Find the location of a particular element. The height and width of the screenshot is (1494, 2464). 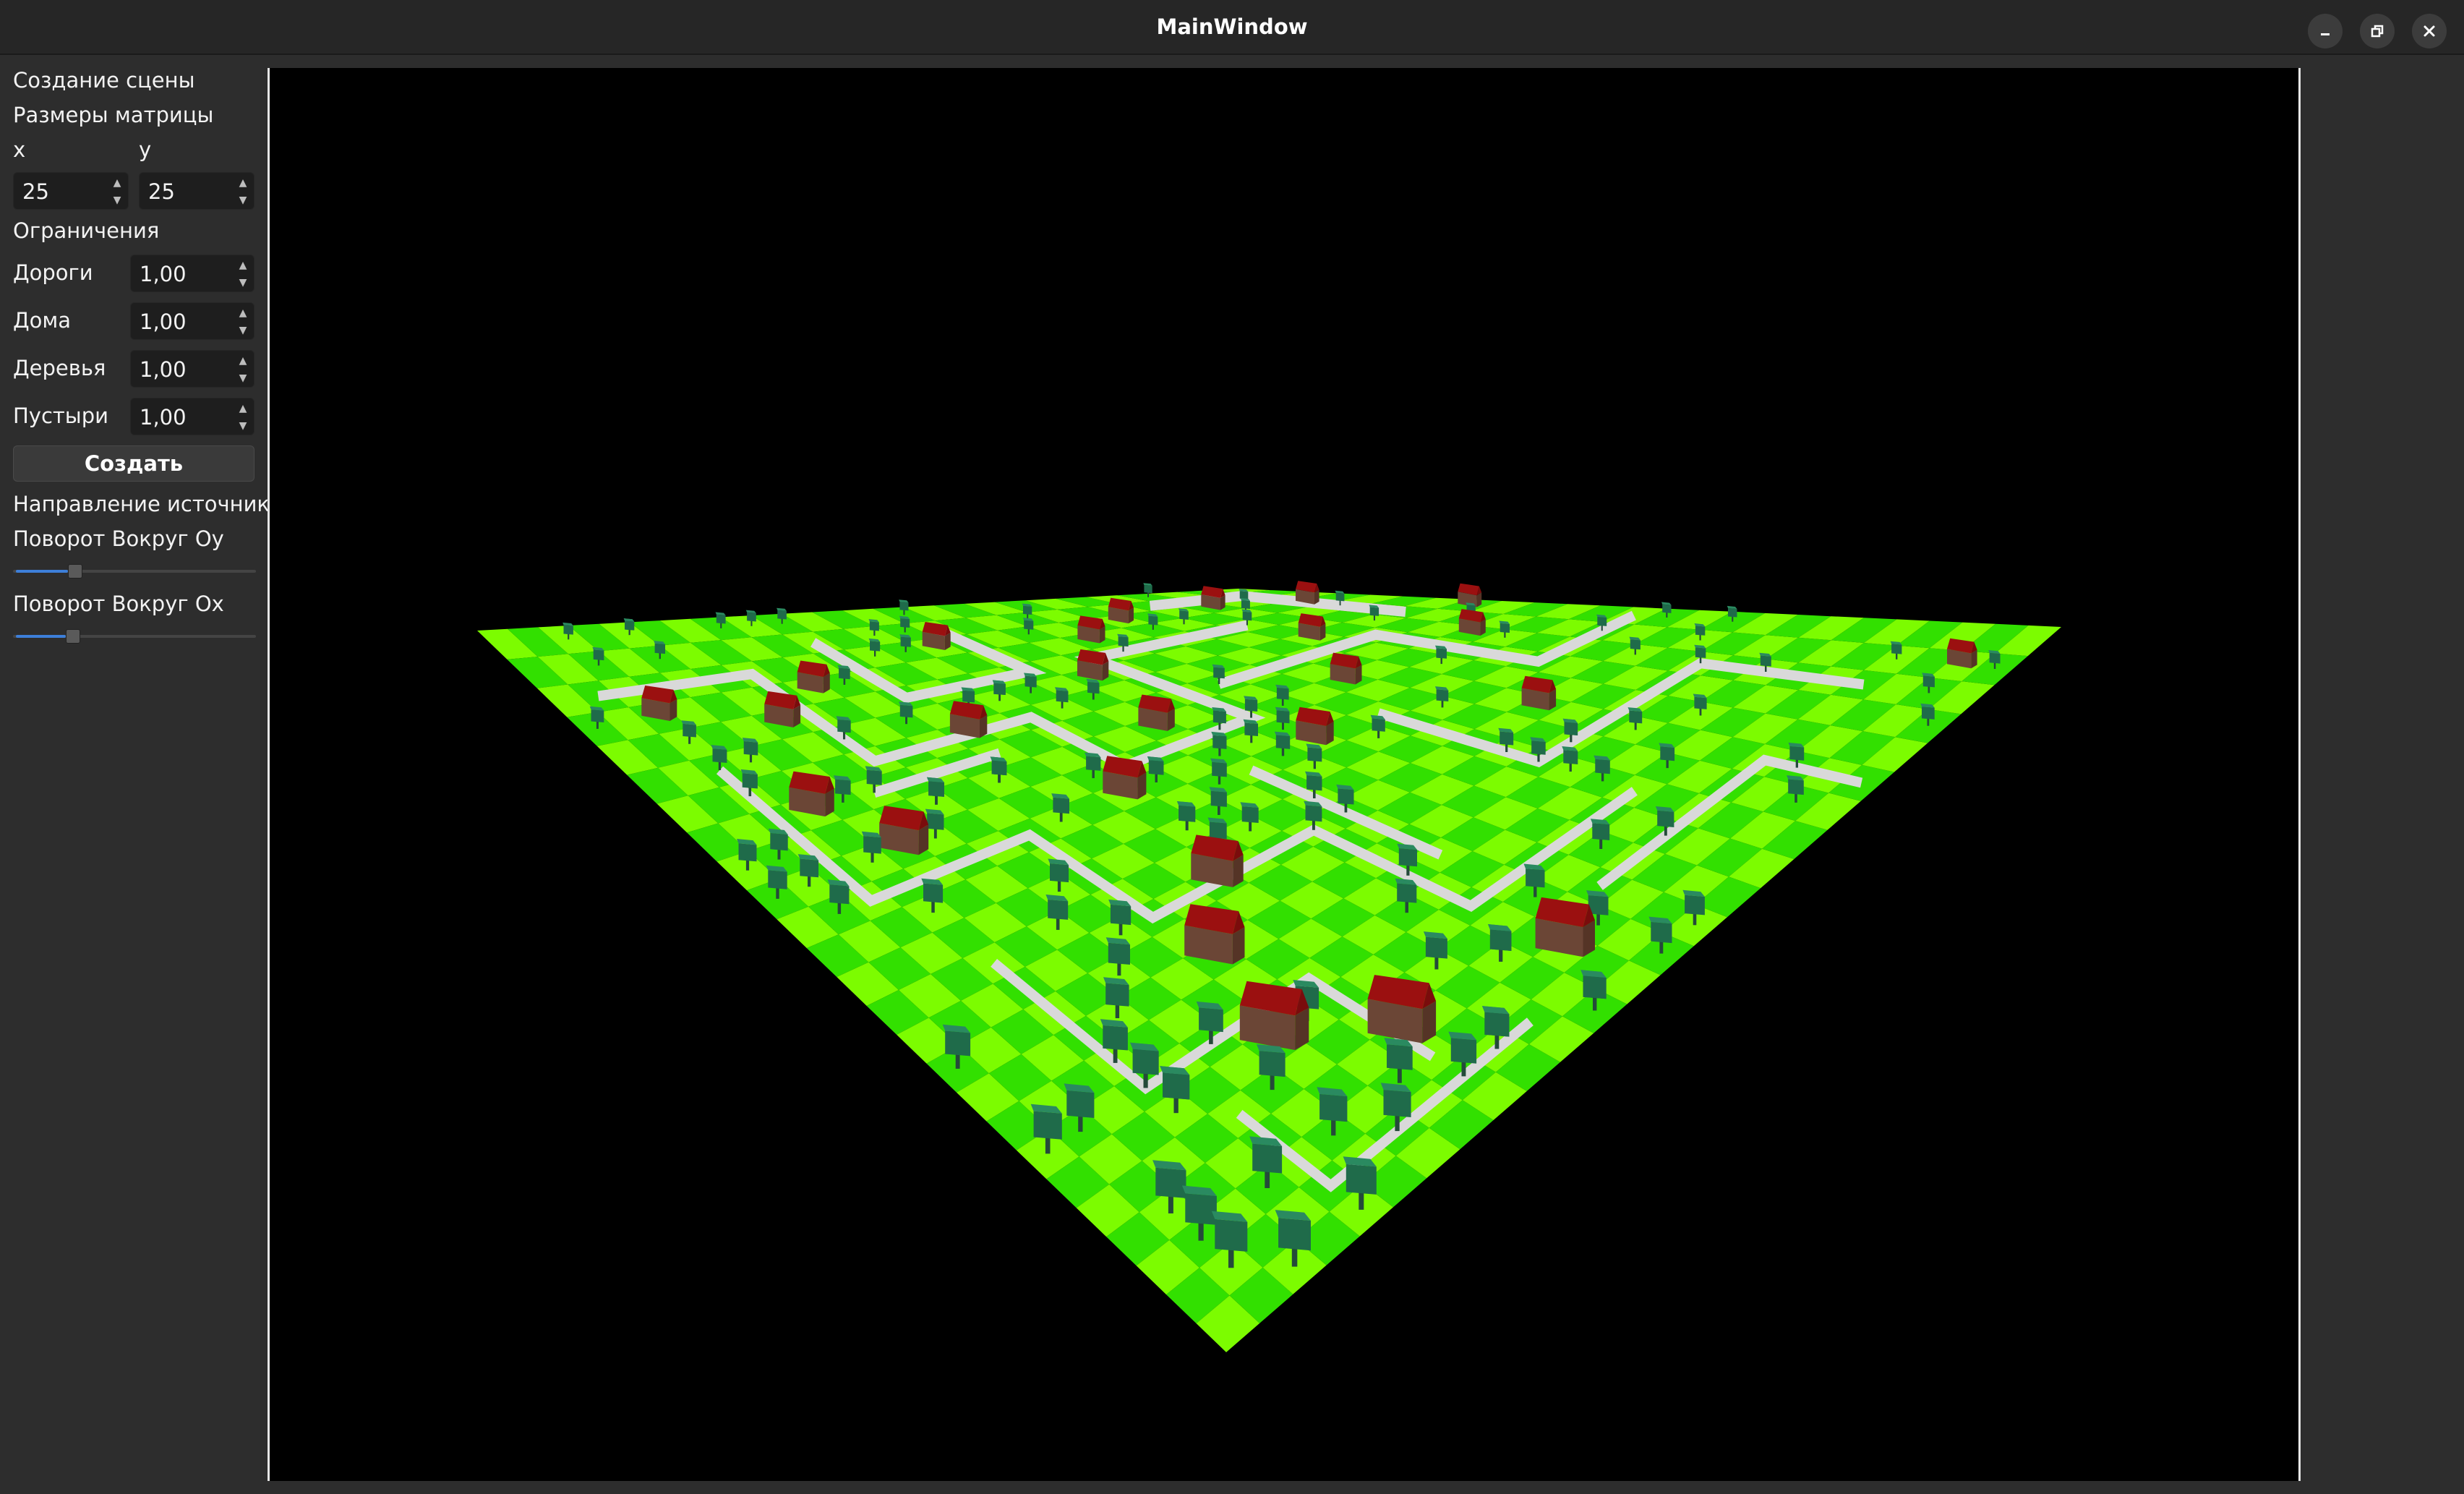

maximize-button is located at coordinates (2377, 31).